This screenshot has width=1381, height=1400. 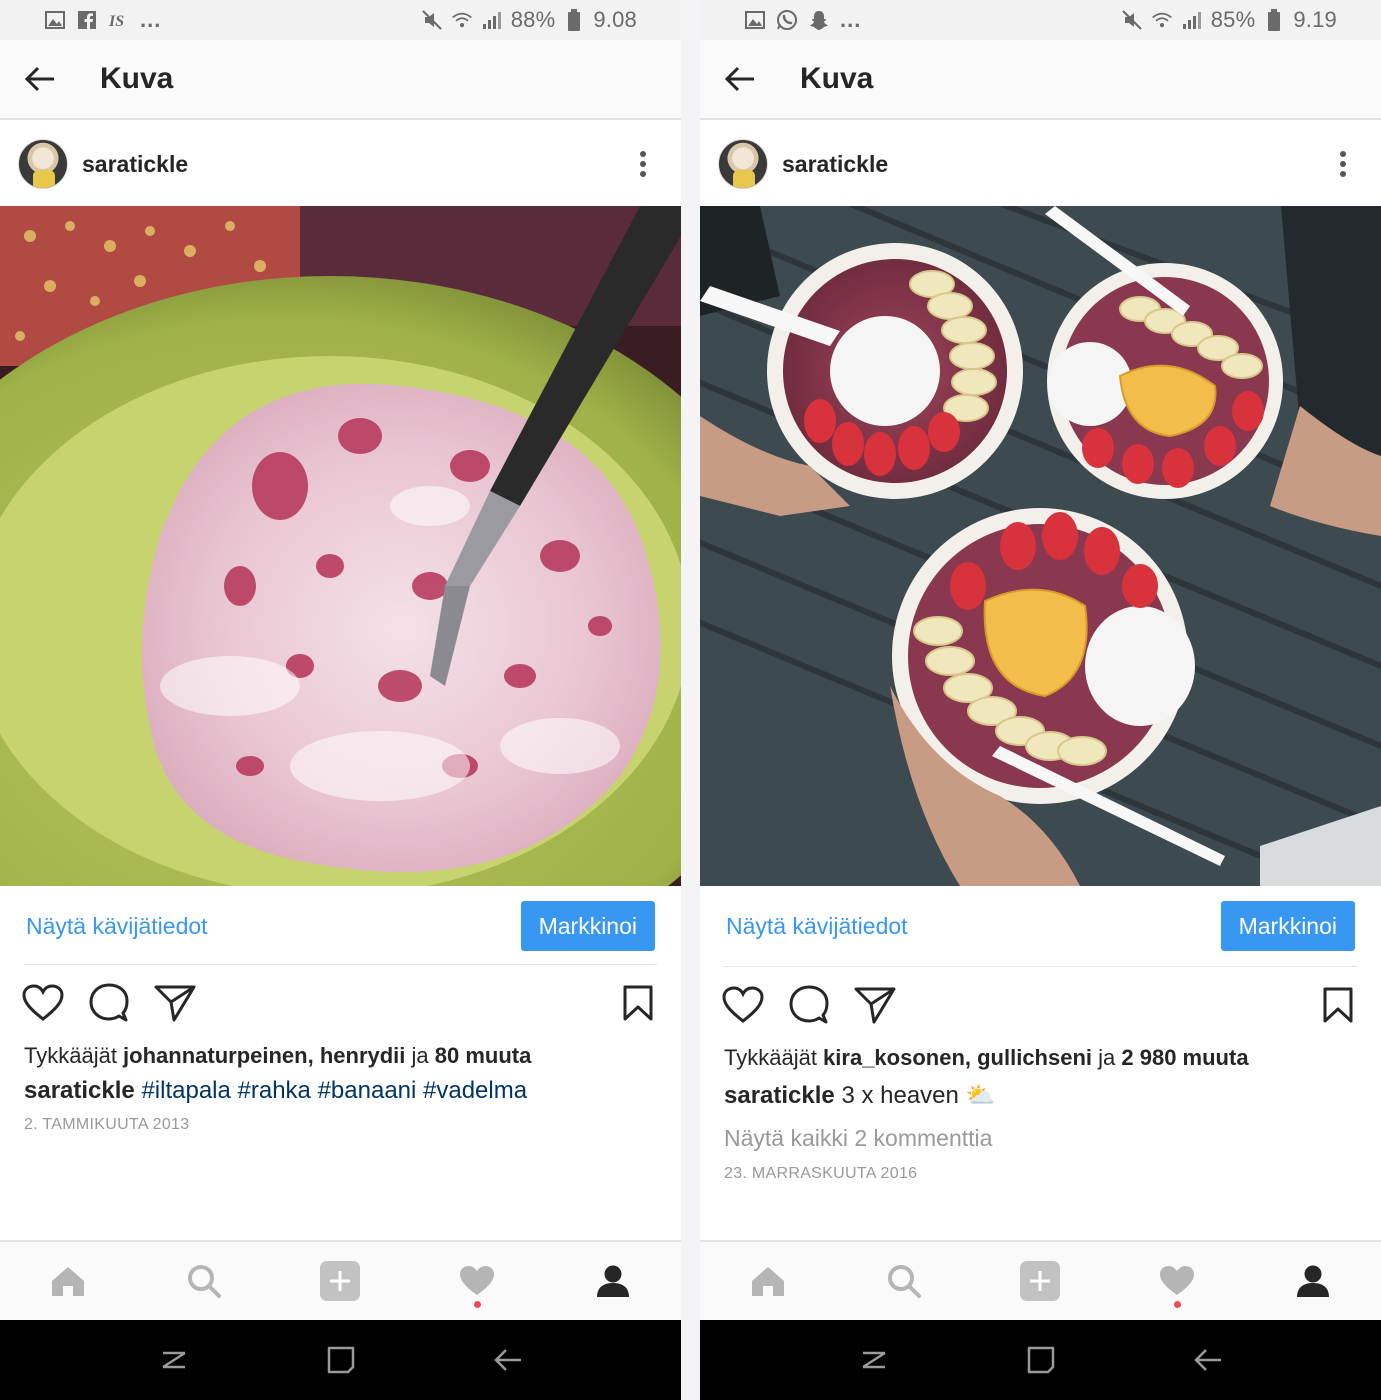 I want to click on likers: johannaturpeinen, henrydii, so click(x=264, y=1055).